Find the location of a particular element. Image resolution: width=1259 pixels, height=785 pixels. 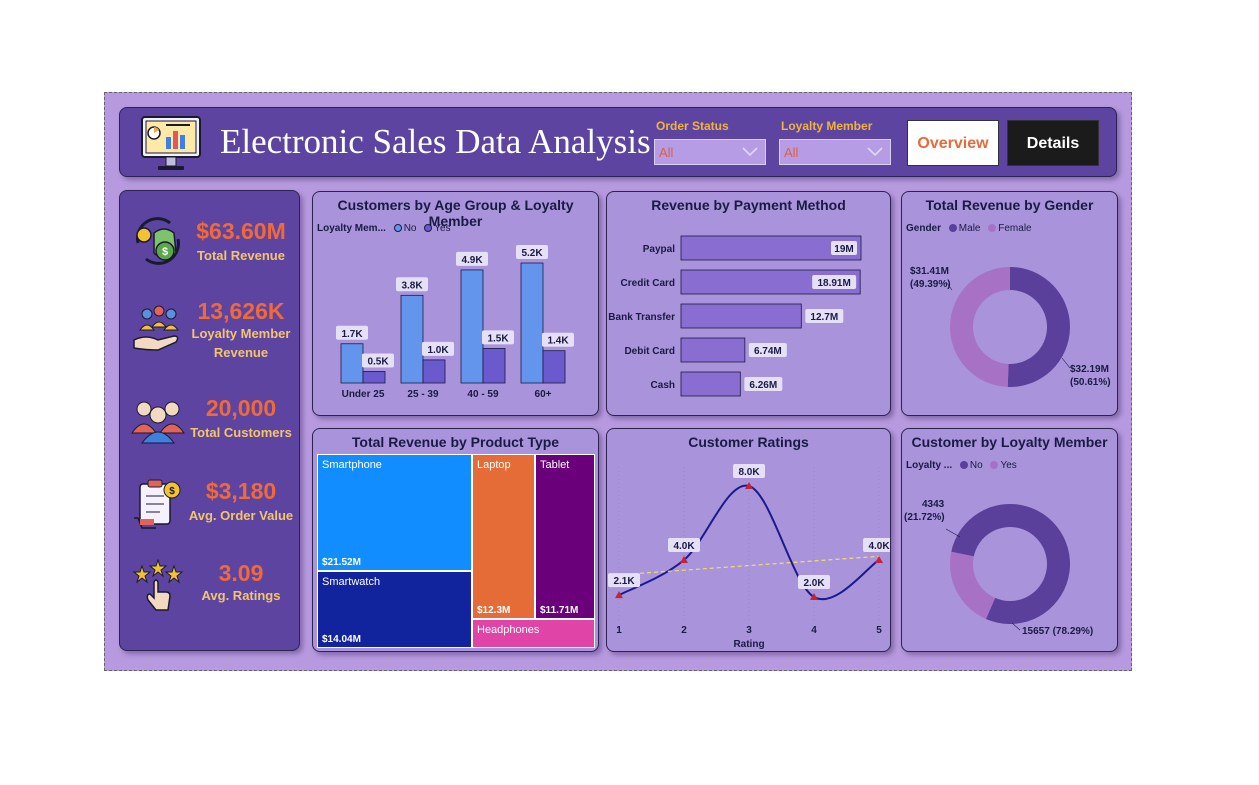

treemap-tile-headphones: Headphones is located at coordinates (533, 633).